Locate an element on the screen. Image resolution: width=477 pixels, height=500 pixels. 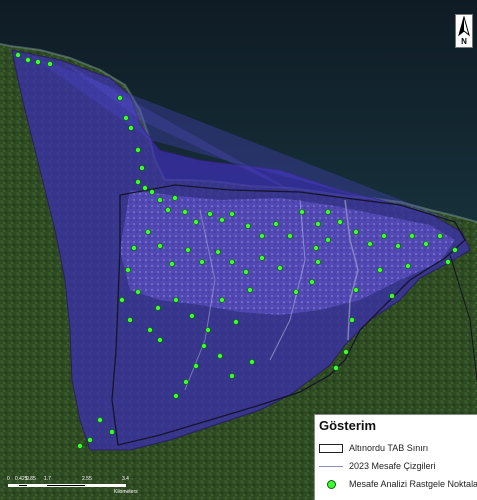
legend-item-points: Mesafe Analizi Rastgele Noktalar is located at coordinates (398, 484).